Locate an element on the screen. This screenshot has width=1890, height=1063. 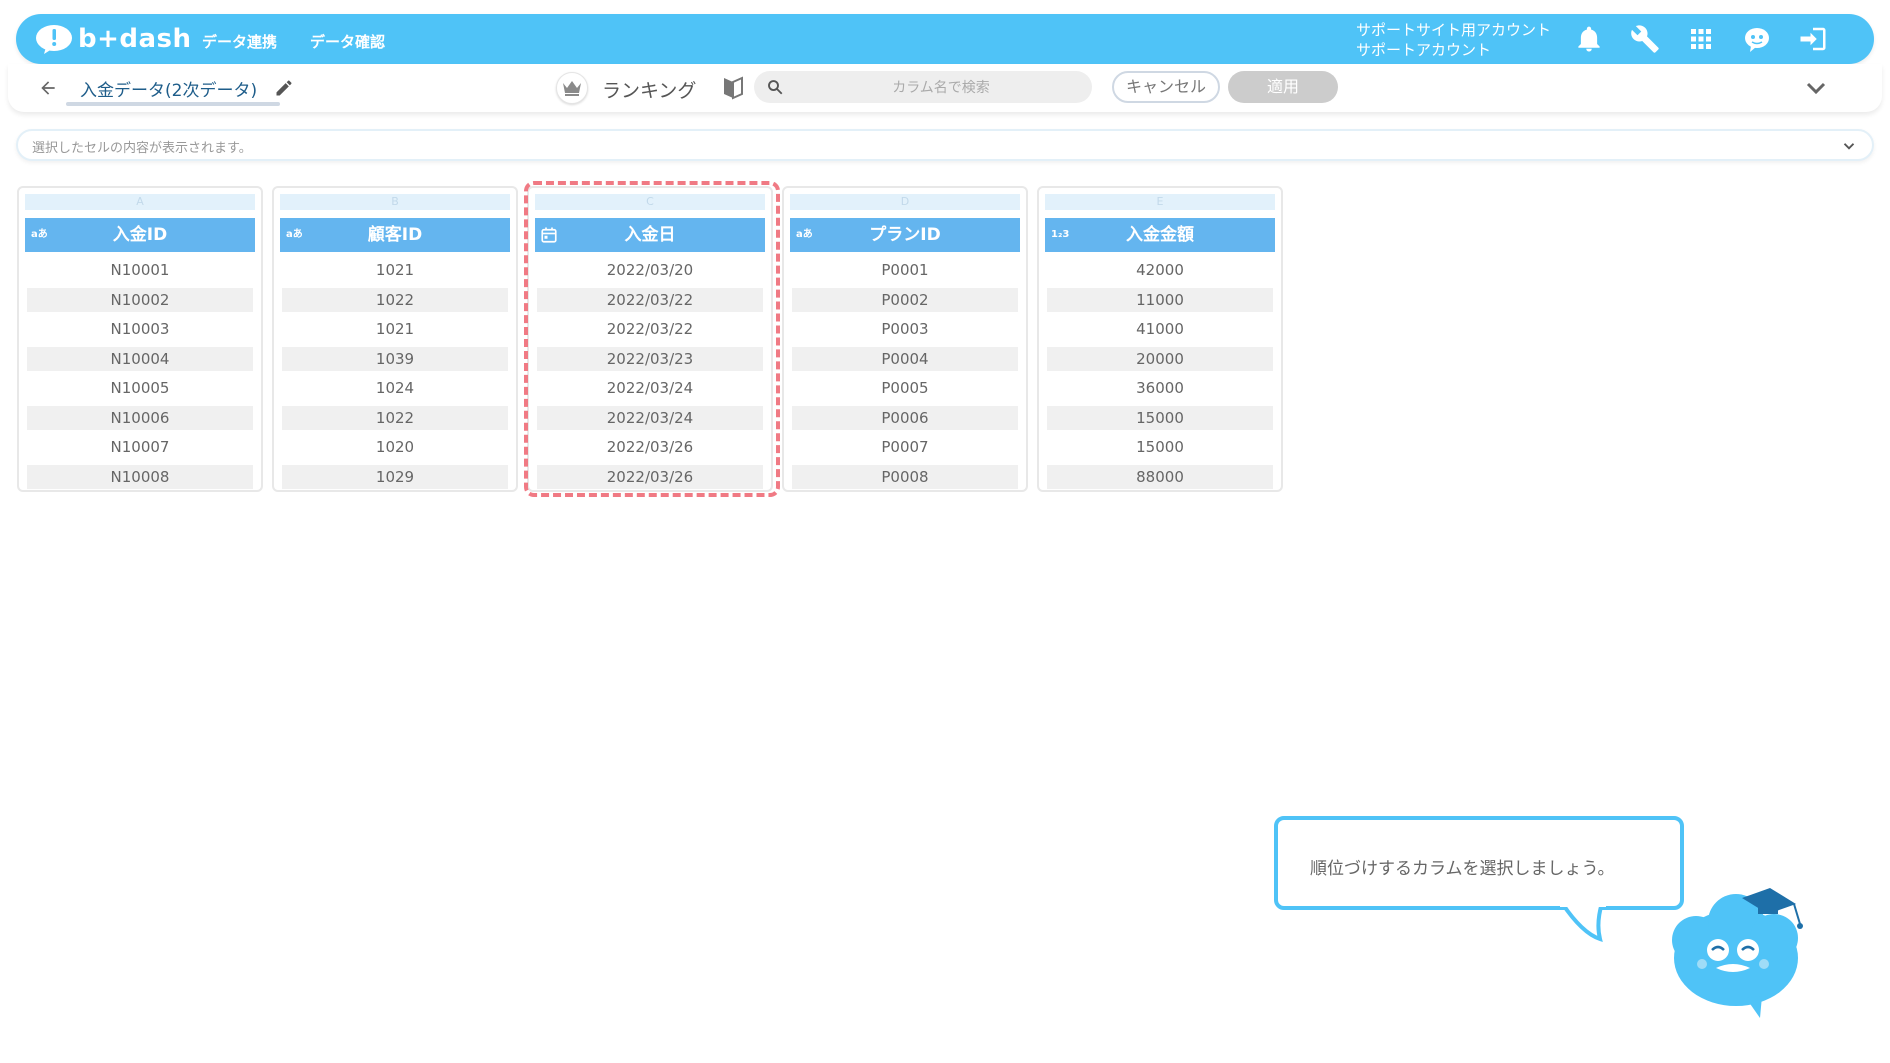
logout-icon is located at coordinates (1813, 39).